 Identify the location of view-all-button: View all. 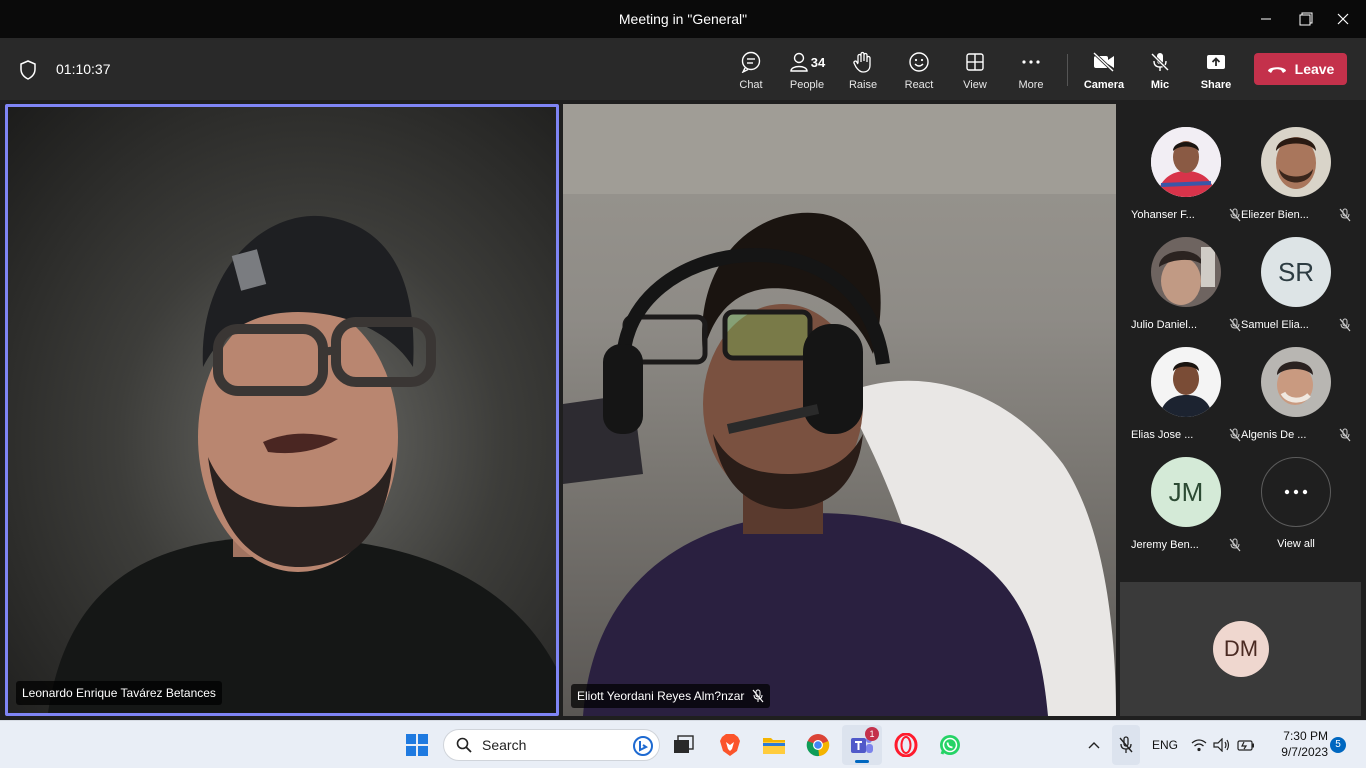
(1296, 494).